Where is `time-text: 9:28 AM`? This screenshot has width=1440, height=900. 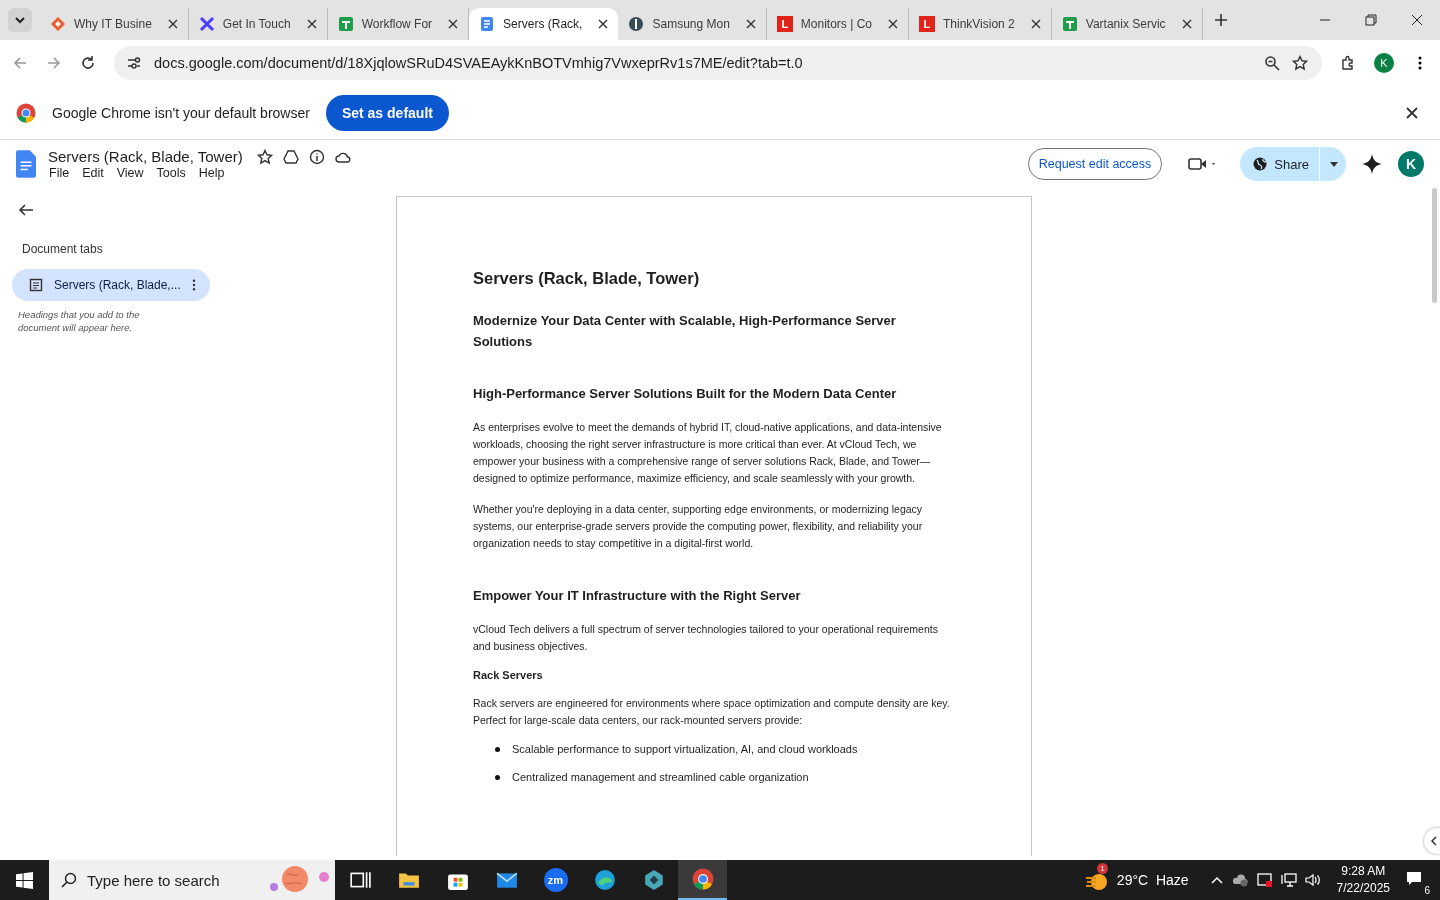 time-text: 9:28 AM is located at coordinates (1363, 871).